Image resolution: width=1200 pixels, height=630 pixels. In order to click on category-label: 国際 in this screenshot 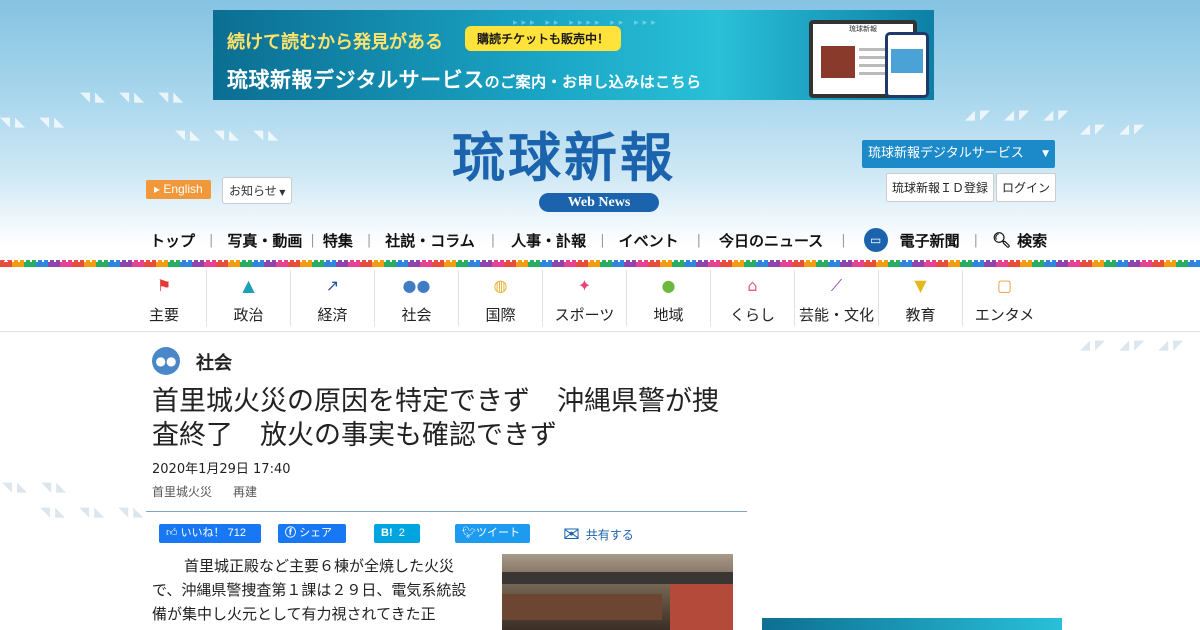, I will do `click(500, 315)`.